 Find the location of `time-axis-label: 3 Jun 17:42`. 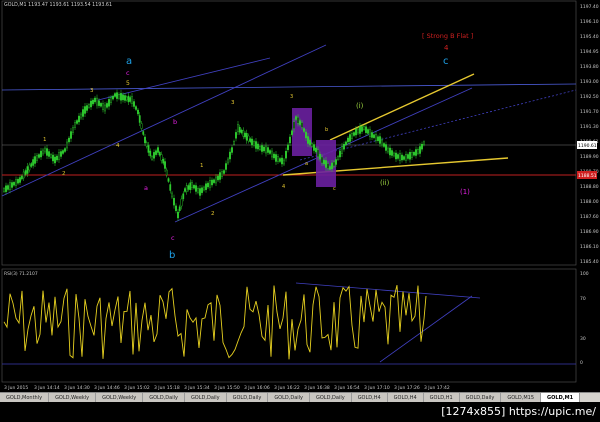

time-axis-label: 3 Jun 17:42 is located at coordinates (437, 388).